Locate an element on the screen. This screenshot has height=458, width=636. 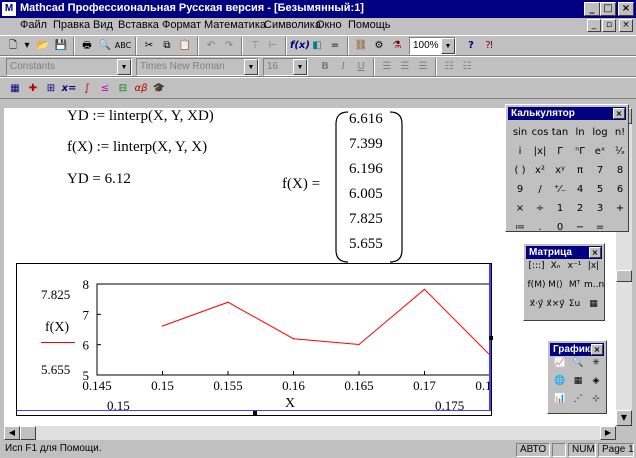
calculator-key: xʸ is located at coordinates (560, 170).